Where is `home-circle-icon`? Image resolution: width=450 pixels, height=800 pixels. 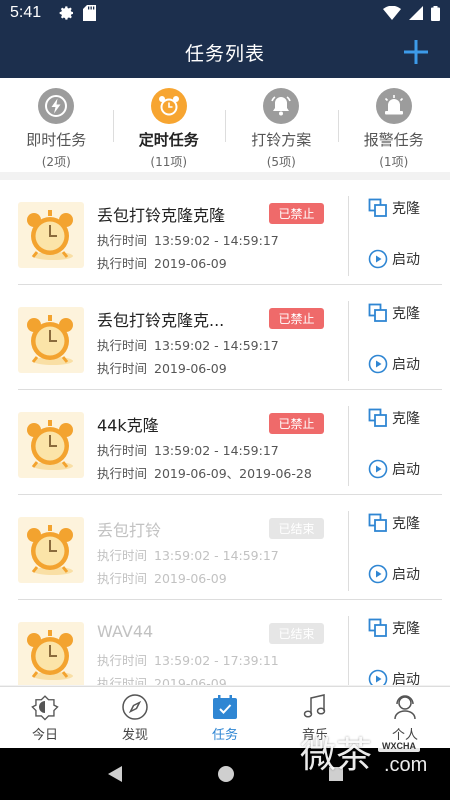 home-circle-icon is located at coordinates (226, 774).